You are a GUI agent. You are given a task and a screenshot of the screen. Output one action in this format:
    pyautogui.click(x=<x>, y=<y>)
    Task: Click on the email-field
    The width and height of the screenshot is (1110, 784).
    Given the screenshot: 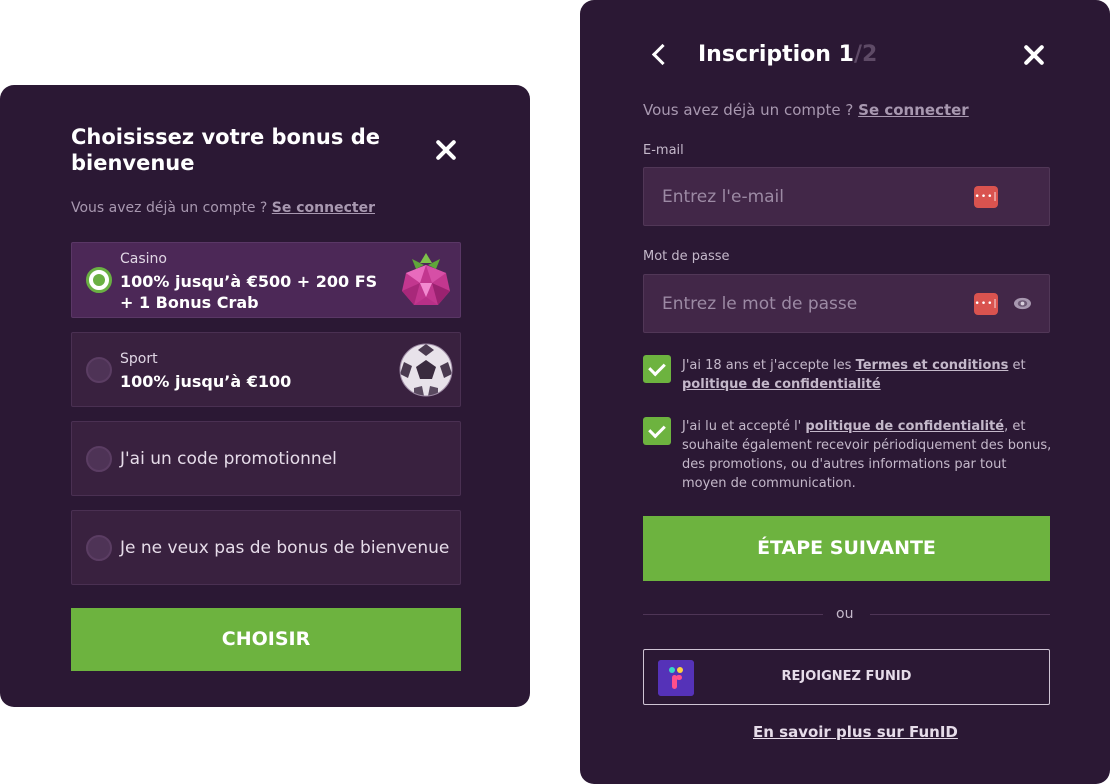 What is the action you would take?
    pyautogui.click(x=804, y=196)
    